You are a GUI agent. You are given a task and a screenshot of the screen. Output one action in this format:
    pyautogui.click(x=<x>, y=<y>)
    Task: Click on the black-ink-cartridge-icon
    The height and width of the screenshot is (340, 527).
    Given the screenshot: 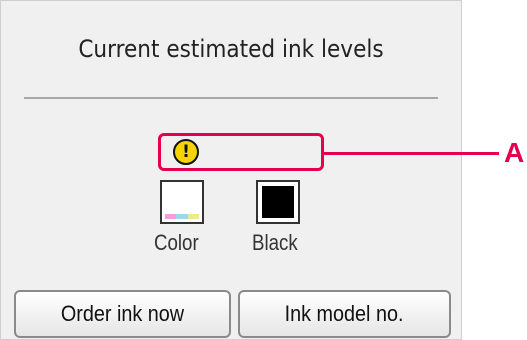 What is the action you would take?
    pyautogui.click(x=278, y=202)
    